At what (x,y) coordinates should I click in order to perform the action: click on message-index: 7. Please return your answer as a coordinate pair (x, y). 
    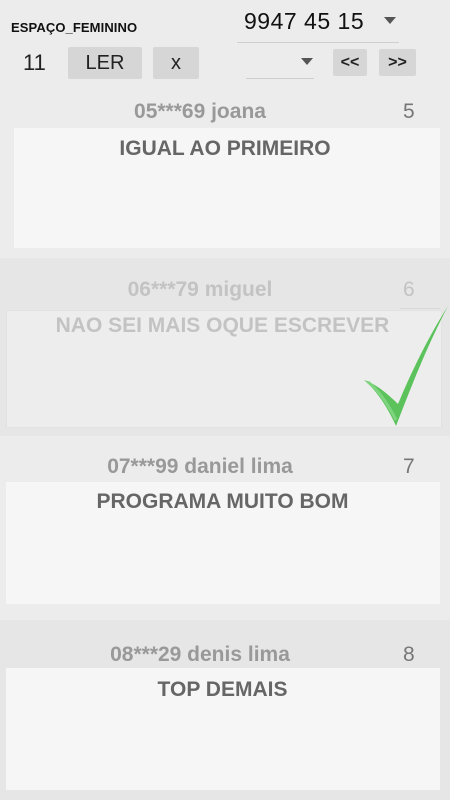
    Looking at the image, I should click on (409, 466).